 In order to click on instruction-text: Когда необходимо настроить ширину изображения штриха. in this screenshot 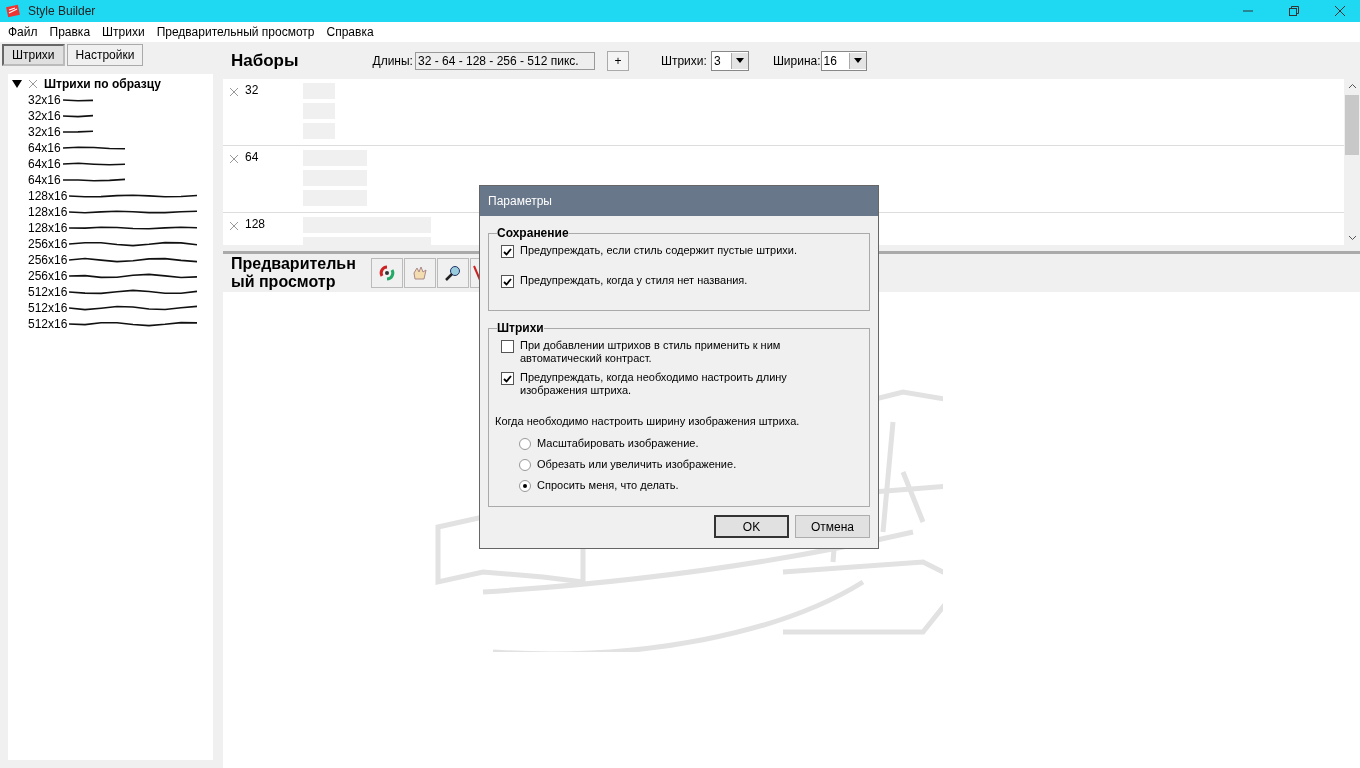, I will do `click(648, 421)`.